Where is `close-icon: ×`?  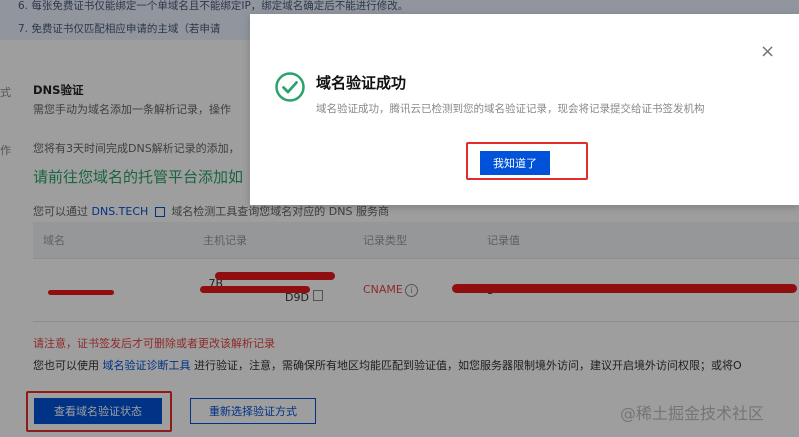 close-icon: × is located at coordinates (767, 51).